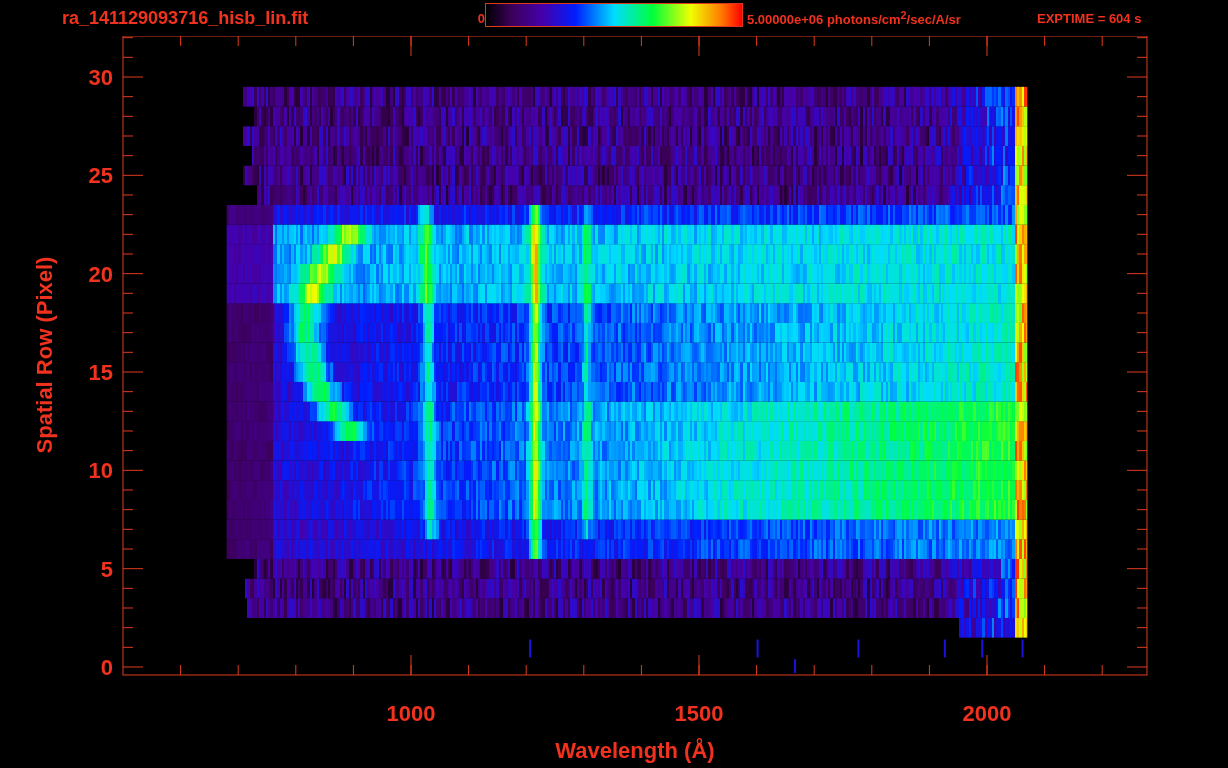 The height and width of the screenshot is (768, 1228). What do you see at coordinates (635, 750) in the screenshot?
I see `x-axis-label: Wavelength (Å)` at bounding box center [635, 750].